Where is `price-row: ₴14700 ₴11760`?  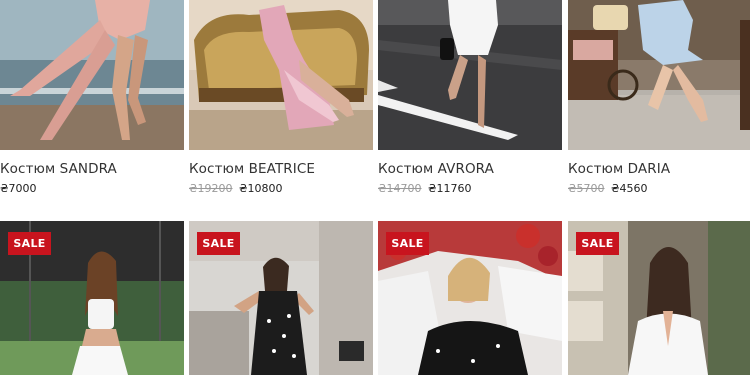
price-row: ₴14700 ₴11760 is located at coordinates (425, 188).